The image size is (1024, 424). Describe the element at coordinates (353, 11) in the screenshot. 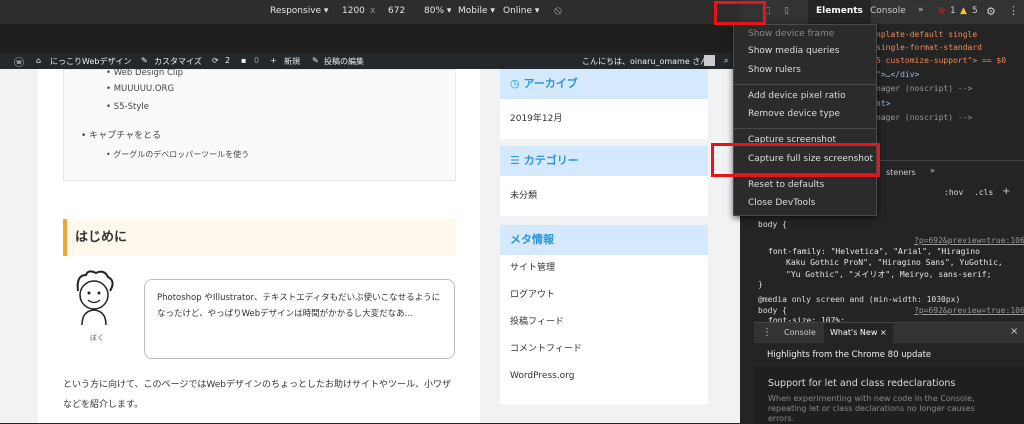

I see `width-input: 1200` at that location.